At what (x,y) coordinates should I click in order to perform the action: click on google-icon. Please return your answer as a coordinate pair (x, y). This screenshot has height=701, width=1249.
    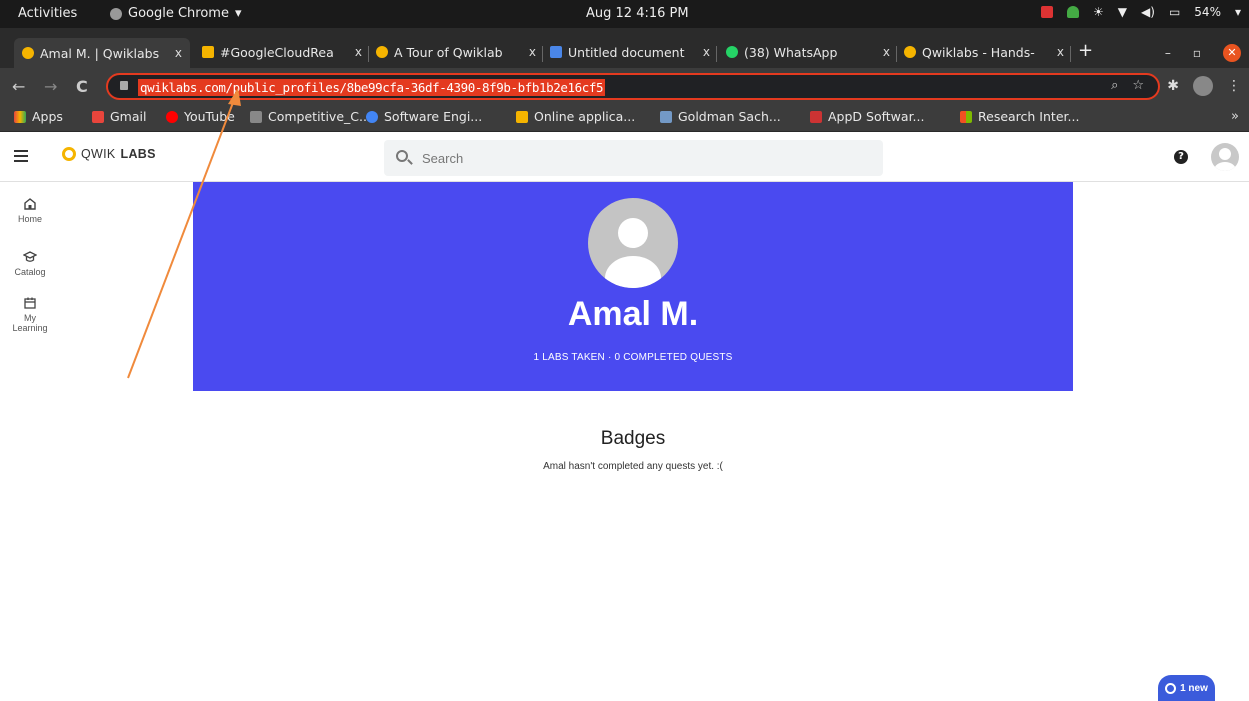
    Looking at the image, I should click on (372, 116).